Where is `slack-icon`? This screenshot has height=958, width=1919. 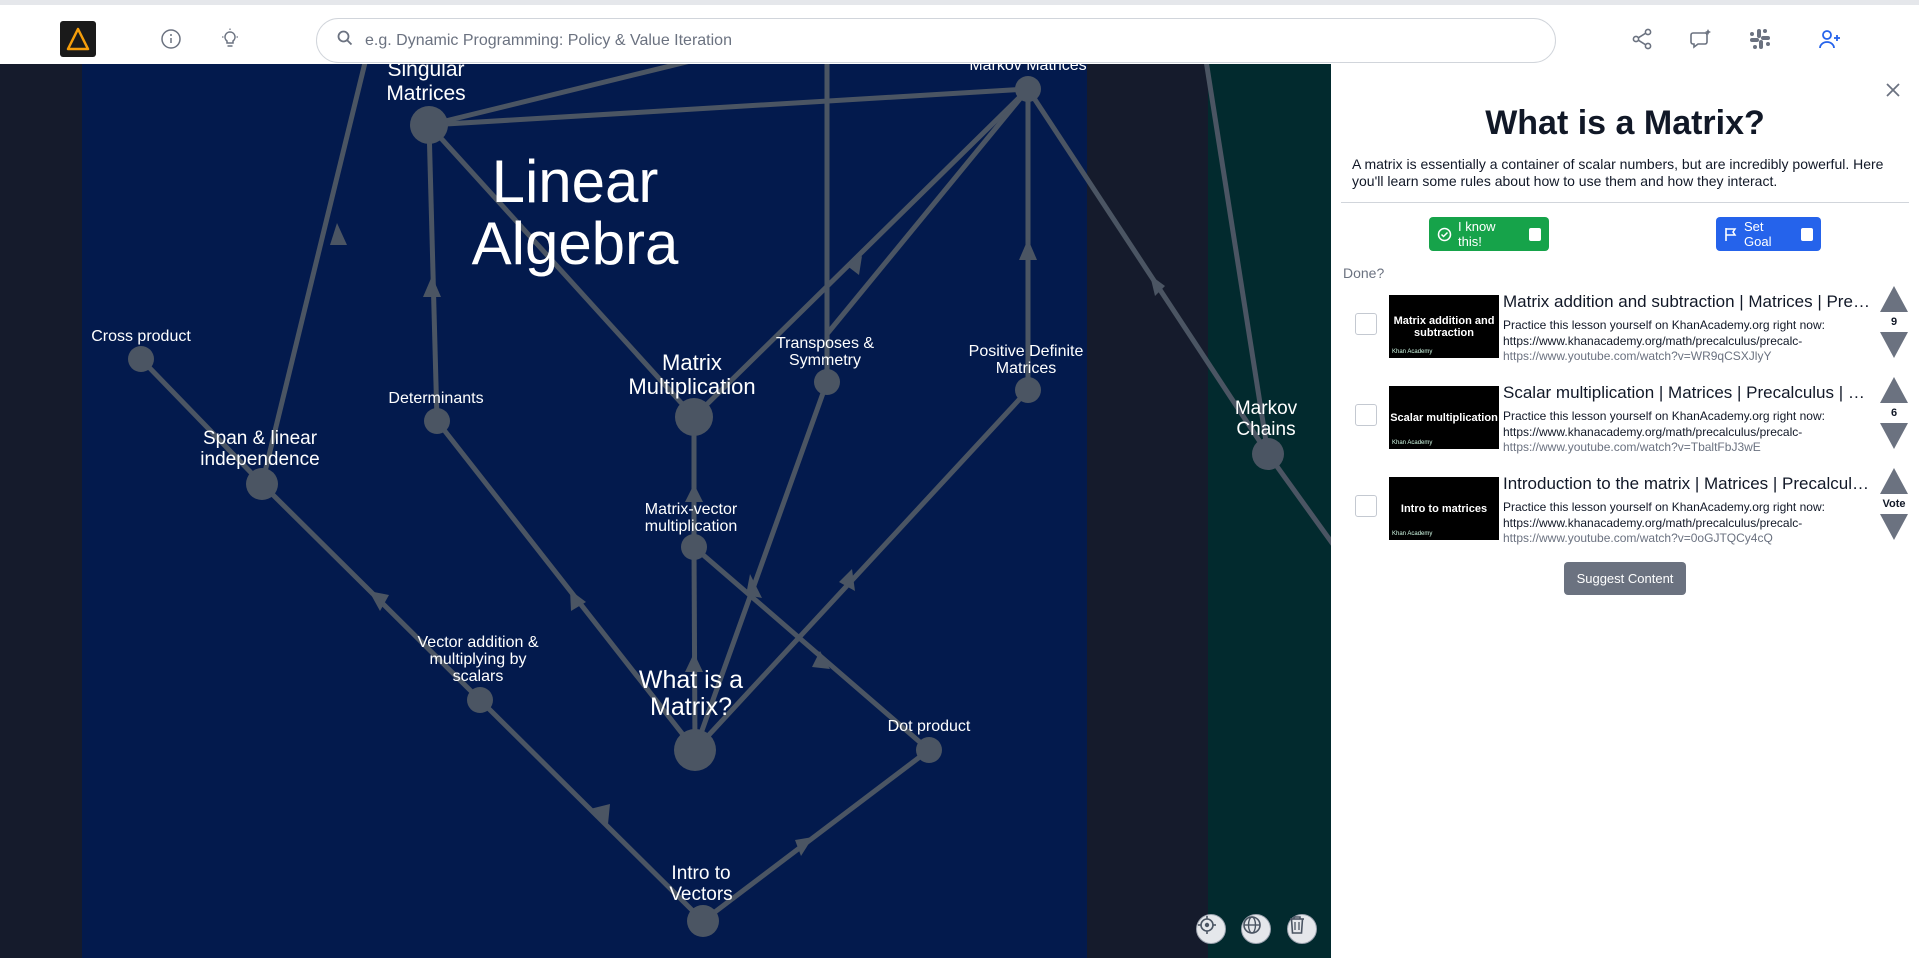 slack-icon is located at coordinates (1760, 39).